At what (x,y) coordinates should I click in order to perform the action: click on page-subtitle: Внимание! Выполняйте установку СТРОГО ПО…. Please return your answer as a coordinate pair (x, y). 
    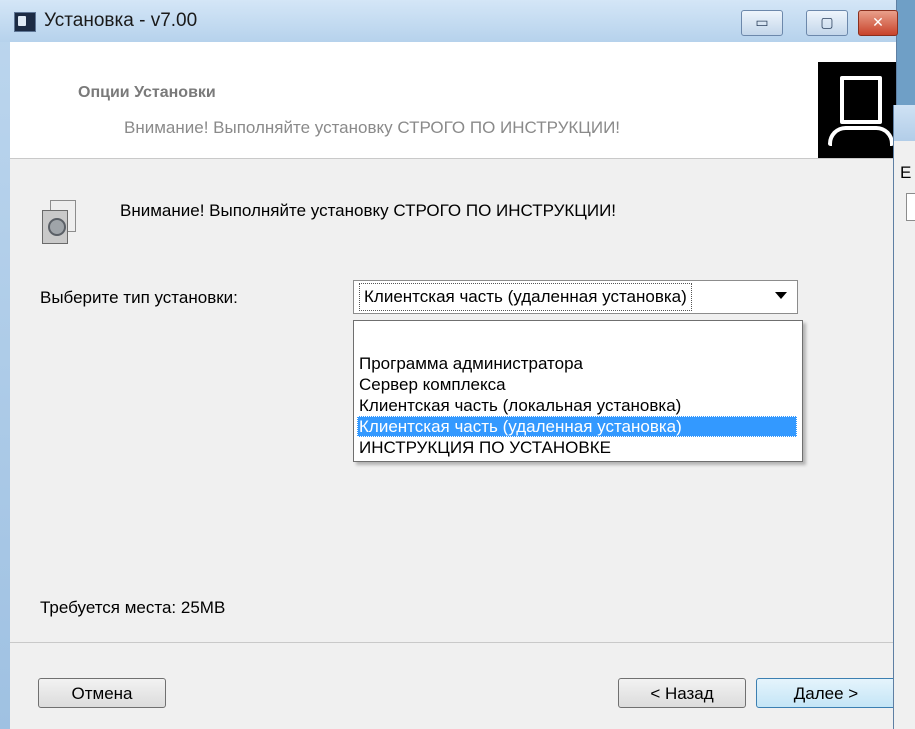
    Looking at the image, I should click on (372, 127).